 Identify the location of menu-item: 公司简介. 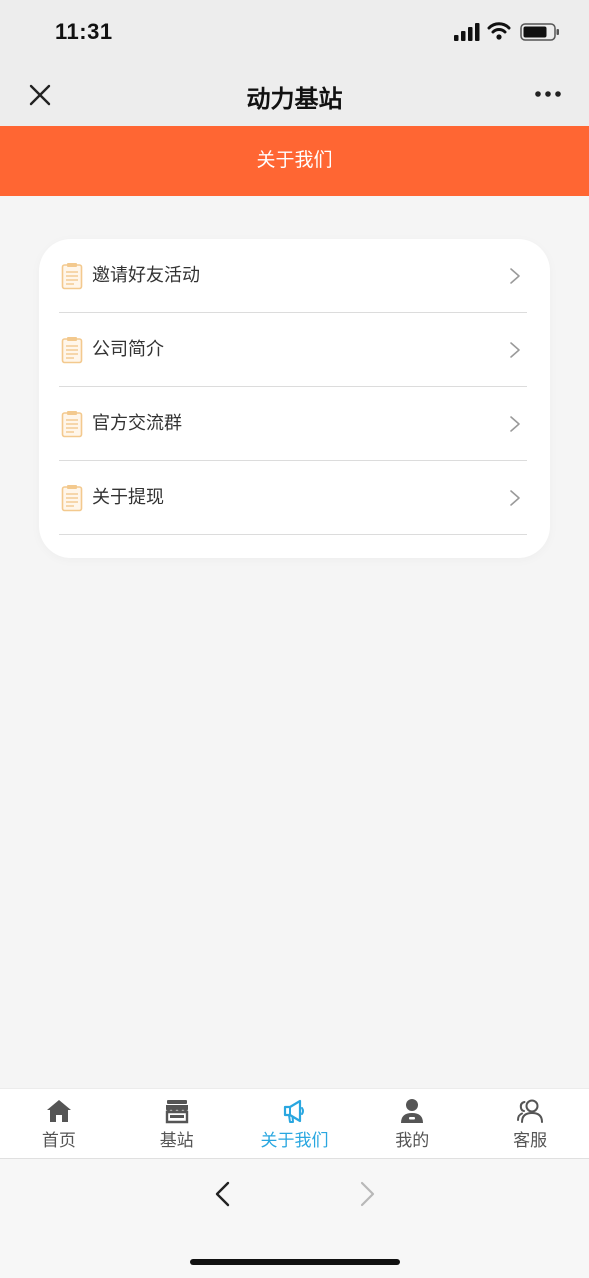
(293, 350).